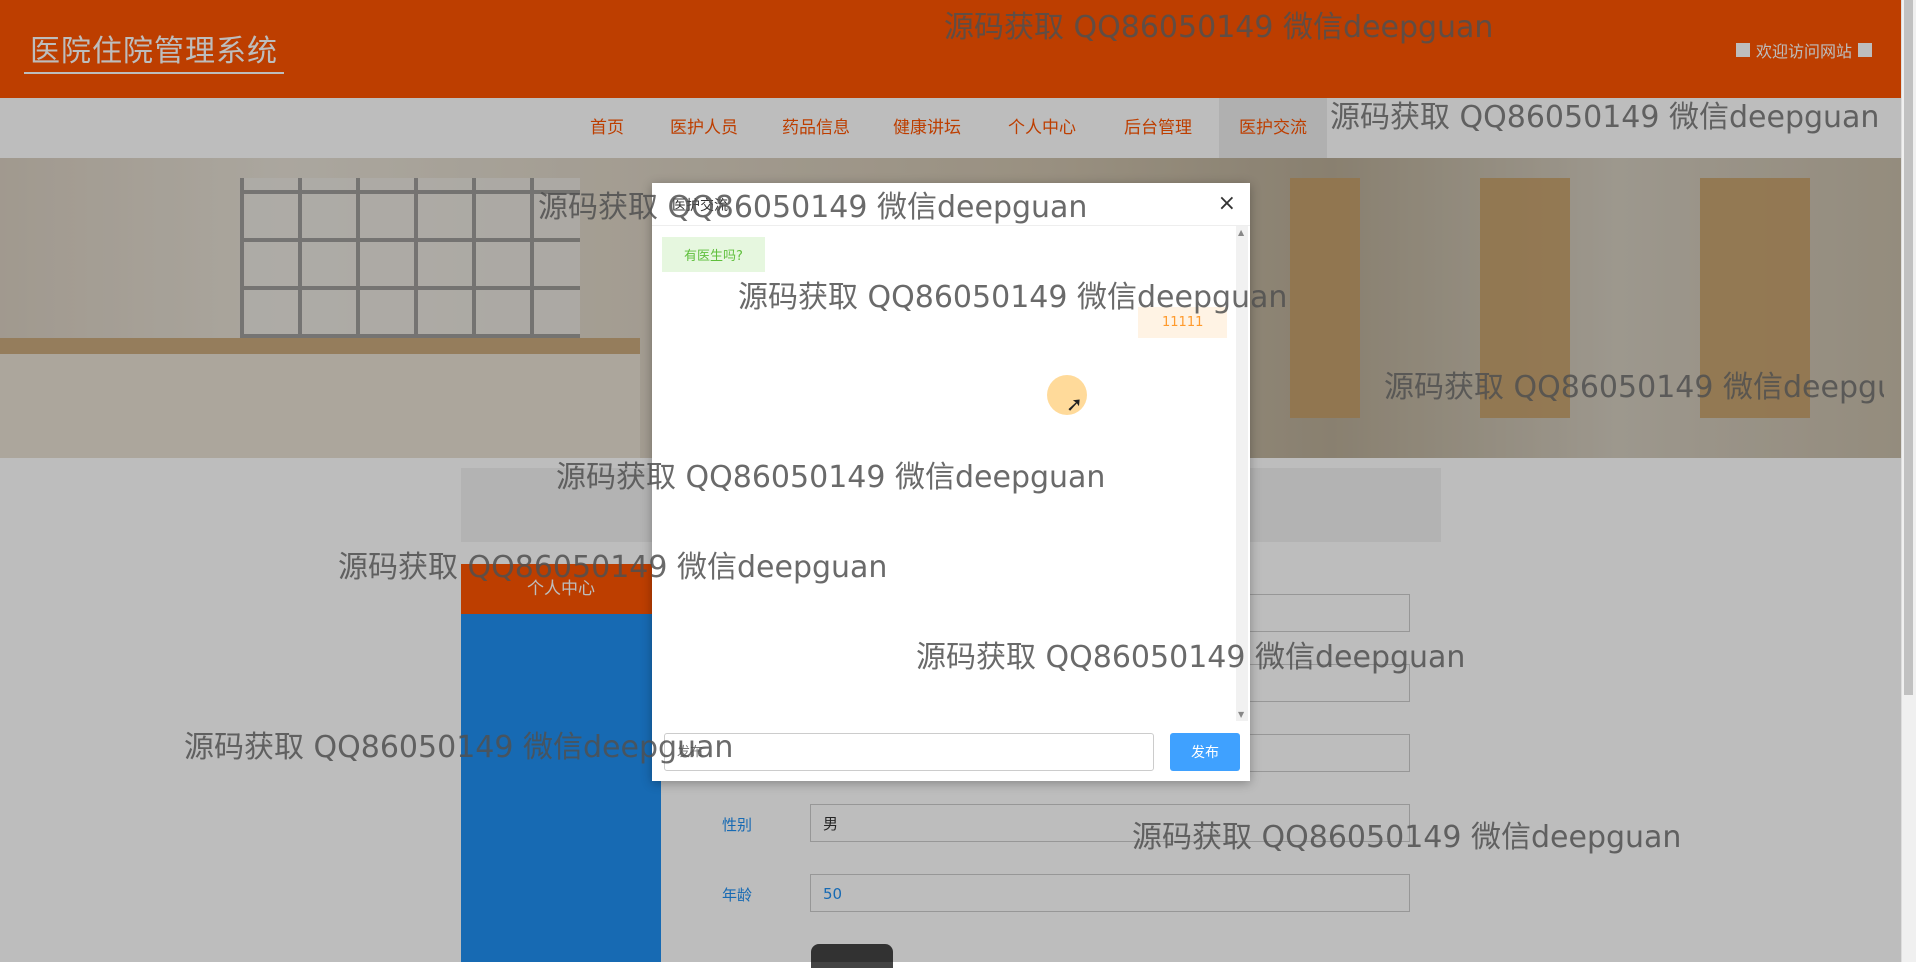  What do you see at coordinates (1183, 322) in the screenshot?
I see `chat-message-right: 11111` at bounding box center [1183, 322].